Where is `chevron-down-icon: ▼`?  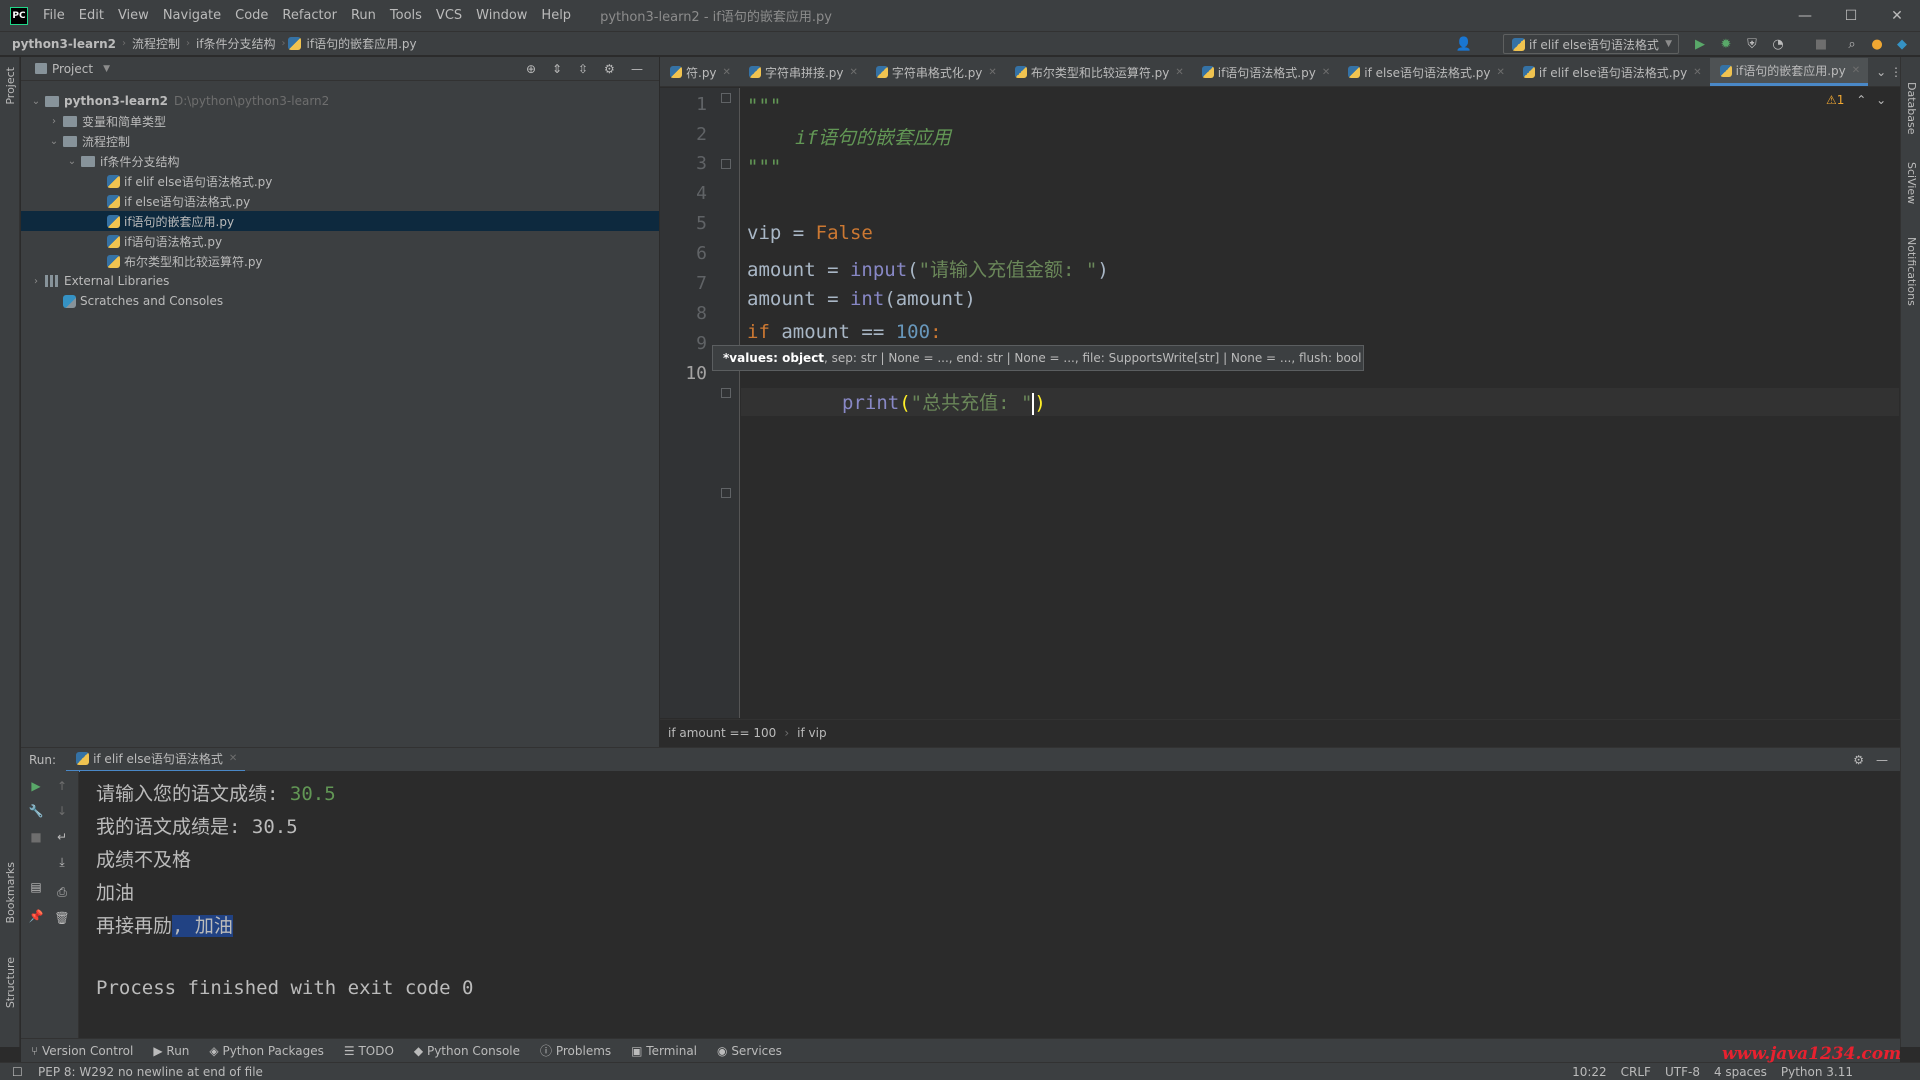 chevron-down-icon: ▼ is located at coordinates (106, 69).